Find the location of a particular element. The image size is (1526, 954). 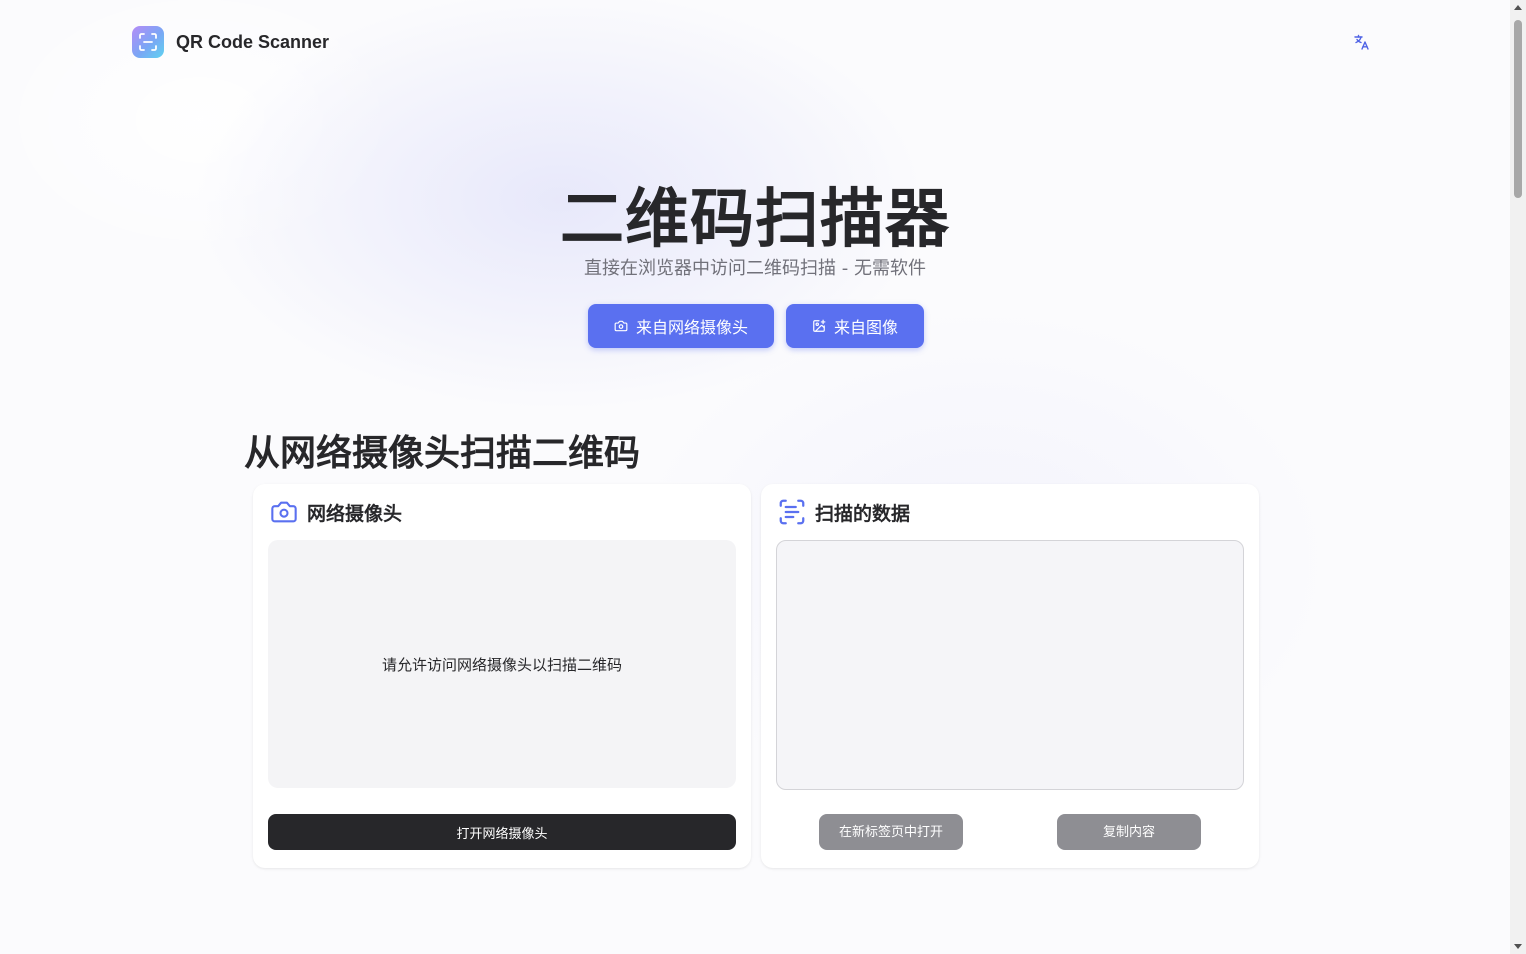

webcam-card-title: 网络摄像头 is located at coordinates (355, 513).